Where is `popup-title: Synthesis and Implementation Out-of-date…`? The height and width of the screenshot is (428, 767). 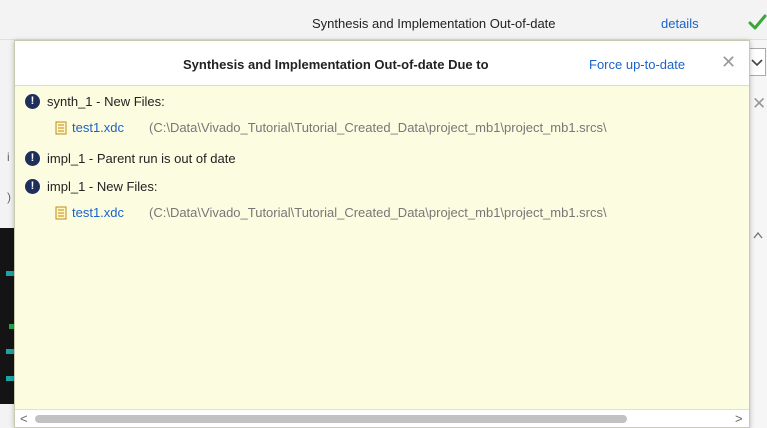
popup-title: Synthesis and Implementation Out-of-date… is located at coordinates (336, 64).